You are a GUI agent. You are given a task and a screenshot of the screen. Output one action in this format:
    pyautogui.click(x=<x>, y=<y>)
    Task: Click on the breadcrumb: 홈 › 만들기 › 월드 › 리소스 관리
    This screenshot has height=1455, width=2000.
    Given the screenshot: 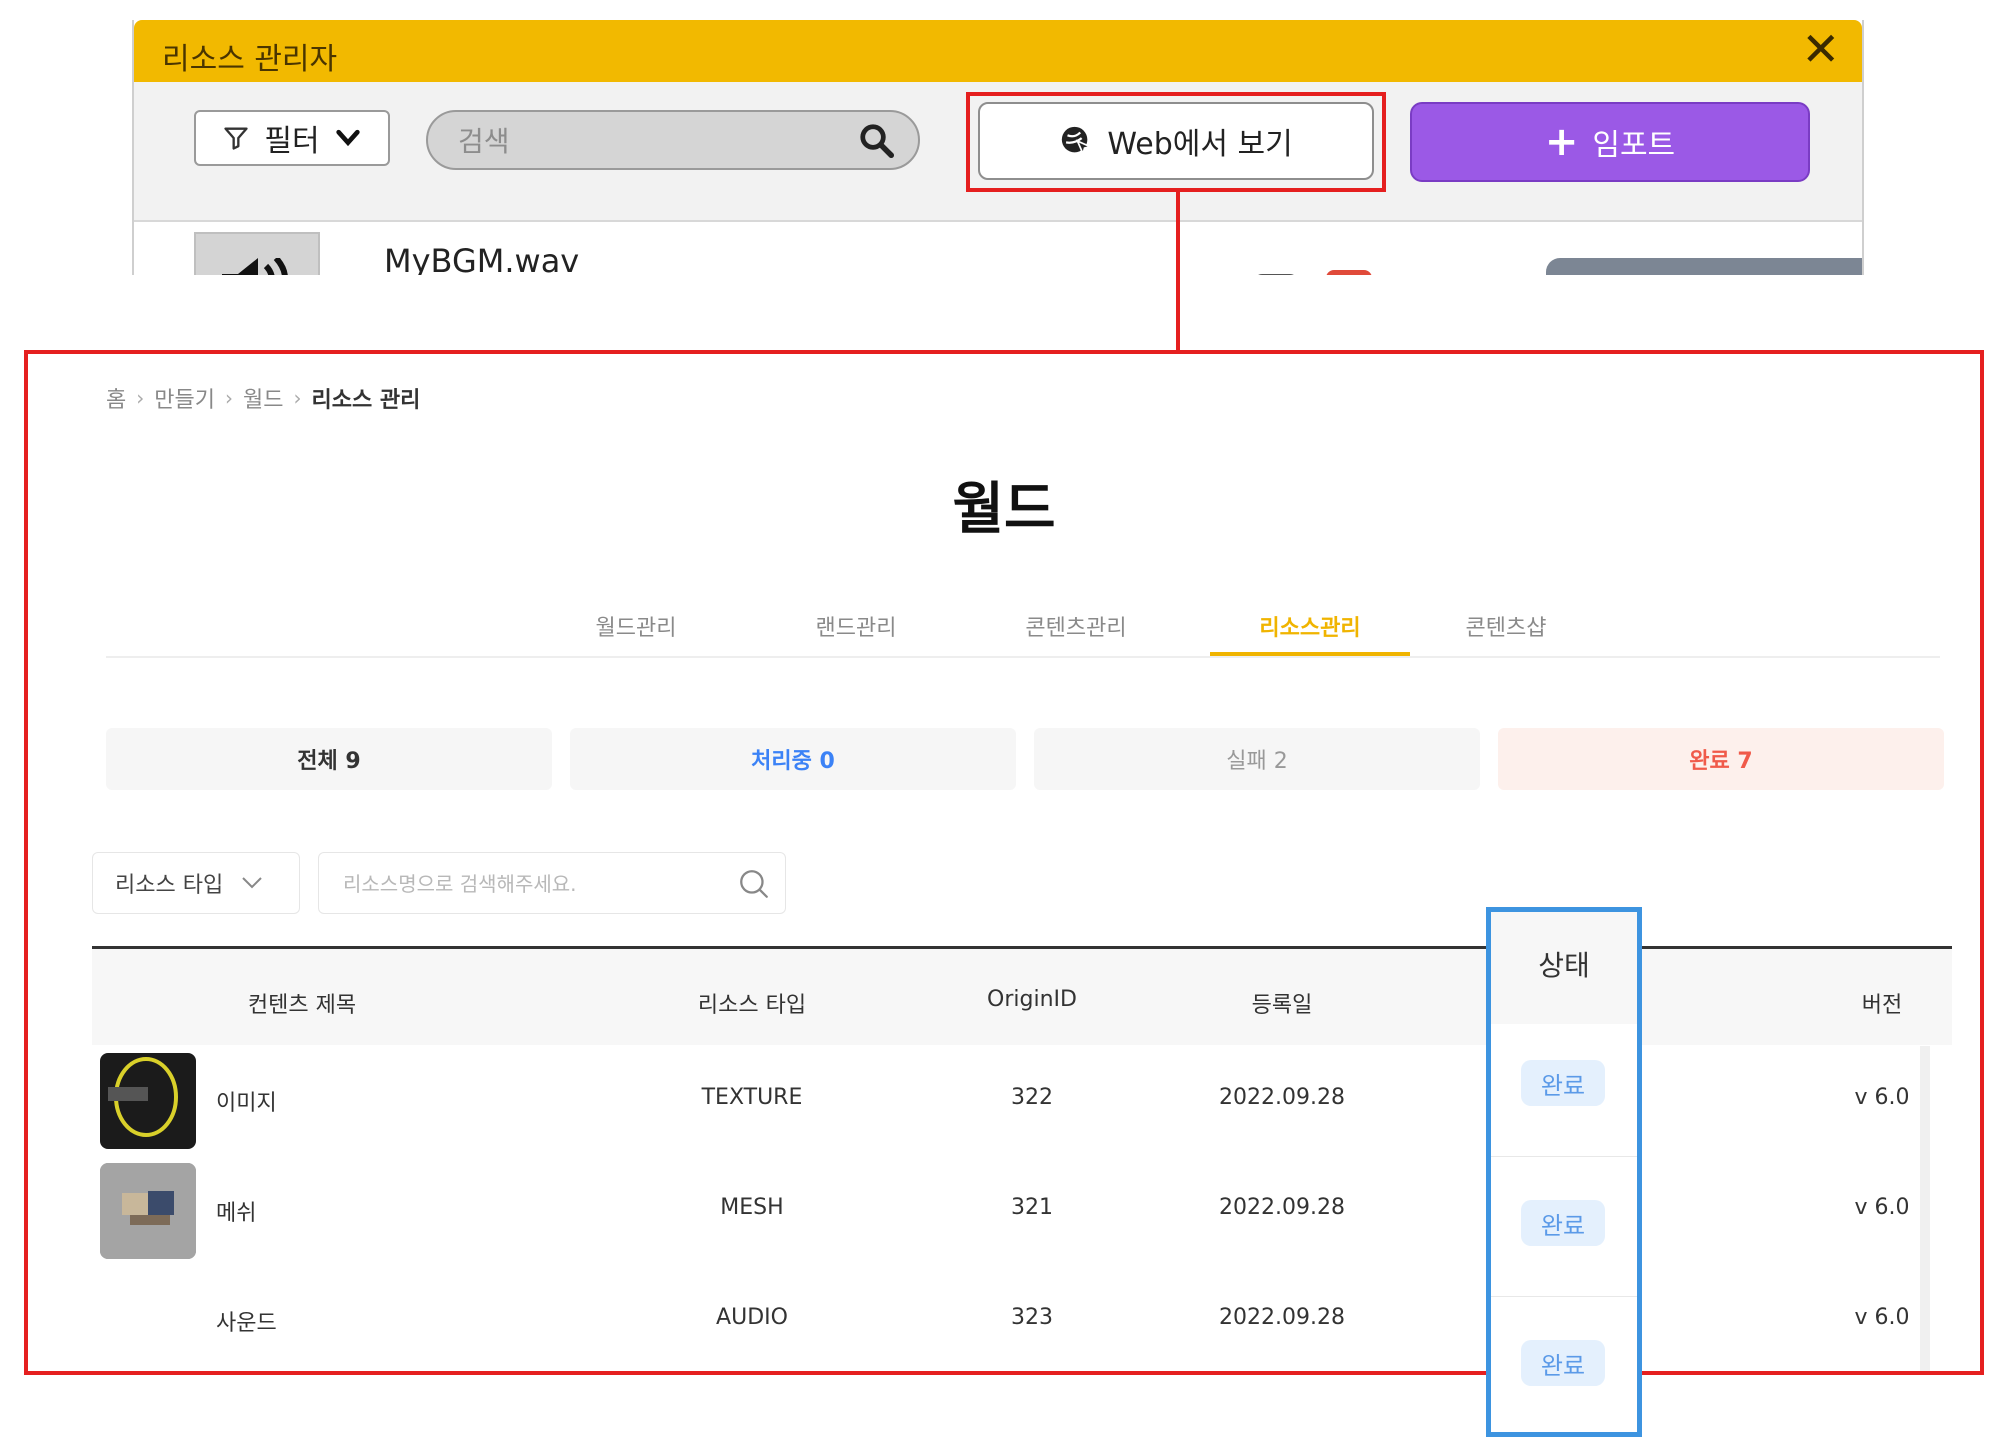 What is the action you would take?
    pyautogui.click(x=263, y=398)
    